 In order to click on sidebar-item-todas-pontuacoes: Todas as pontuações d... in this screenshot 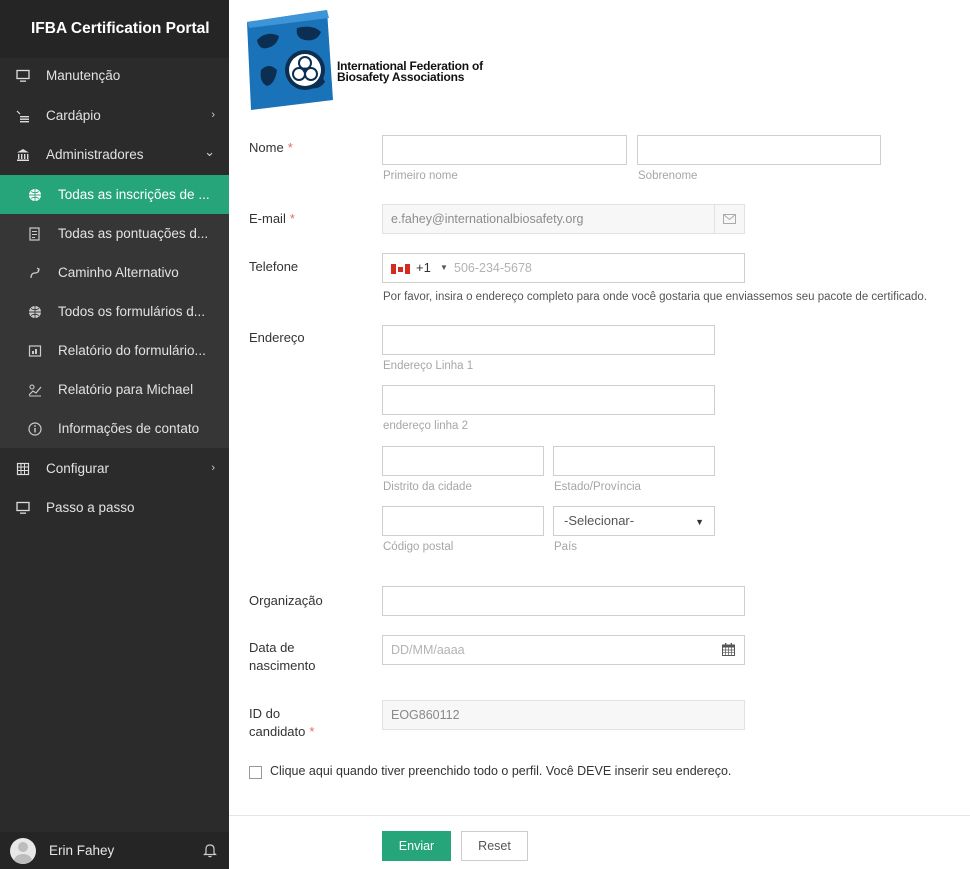, I will do `click(114, 233)`.